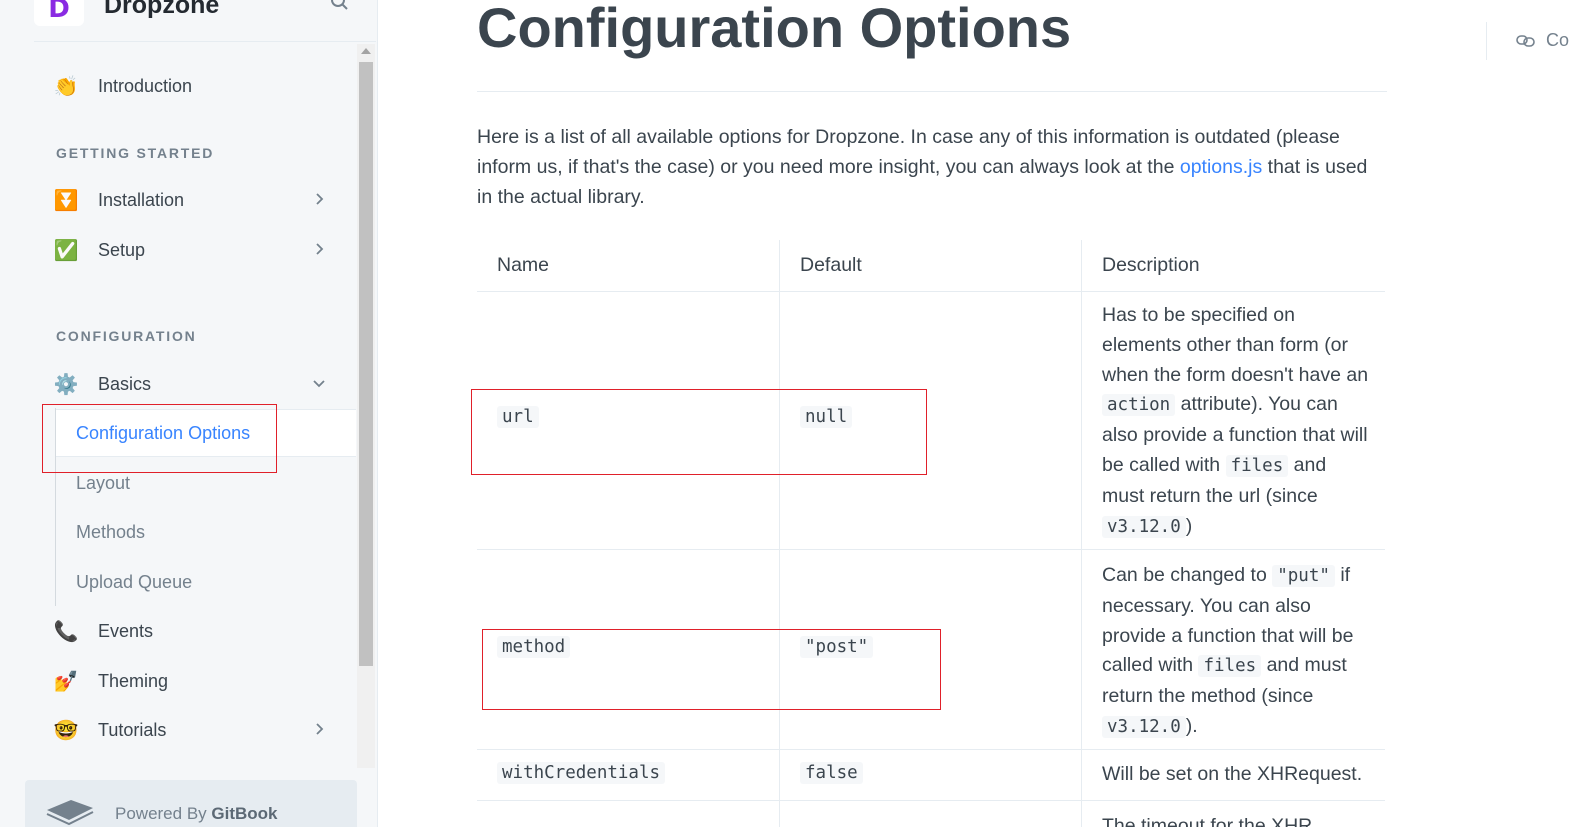 The width and height of the screenshot is (1581, 827). Describe the element at coordinates (163, 813) in the screenshot. I see `powered-prefix: Powered By` at that location.